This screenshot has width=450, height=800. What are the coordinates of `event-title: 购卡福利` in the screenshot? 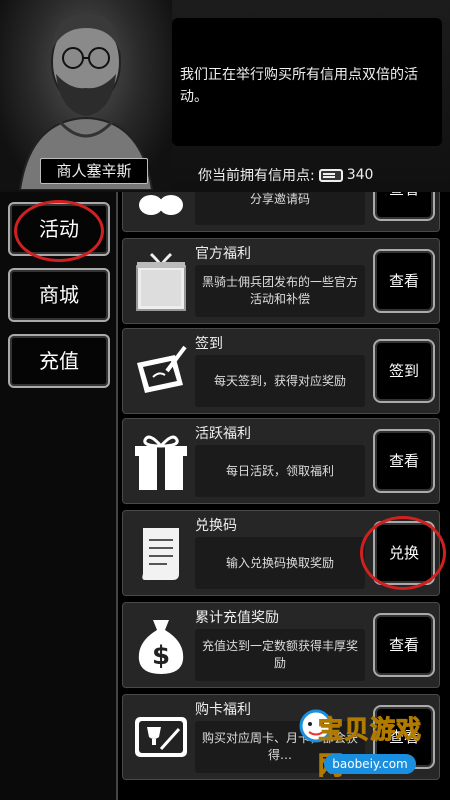 It's located at (223, 710).